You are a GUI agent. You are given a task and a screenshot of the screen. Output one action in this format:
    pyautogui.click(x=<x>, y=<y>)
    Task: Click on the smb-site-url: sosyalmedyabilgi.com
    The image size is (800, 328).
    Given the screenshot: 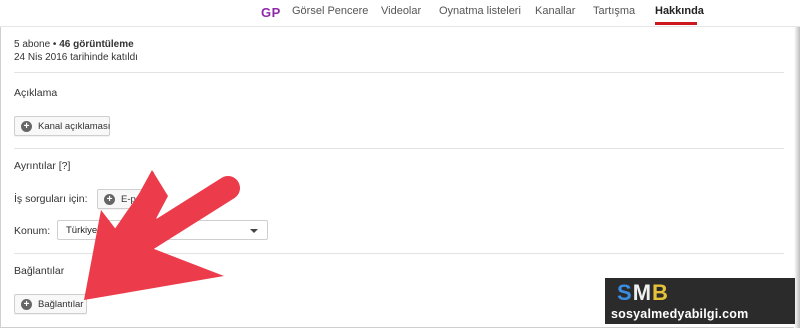 What is the action you would take?
    pyautogui.click(x=680, y=314)
    